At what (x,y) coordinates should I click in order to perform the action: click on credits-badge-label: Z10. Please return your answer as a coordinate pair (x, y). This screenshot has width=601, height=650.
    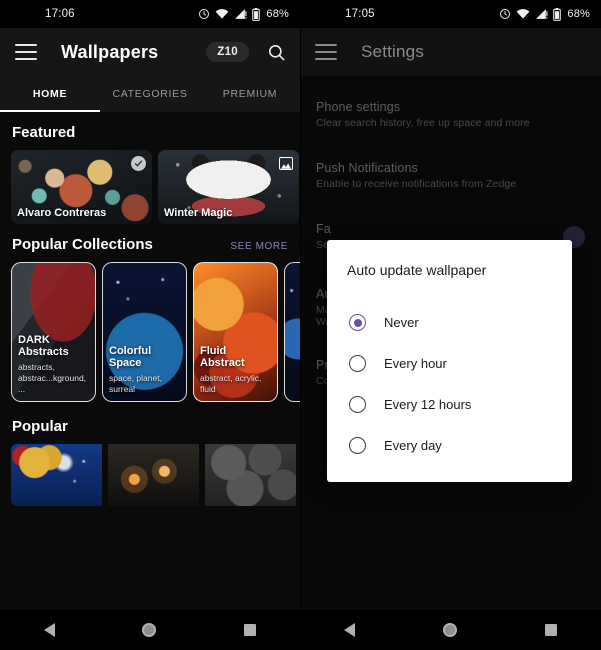
    Looking at the image, I should click on (227, 52).